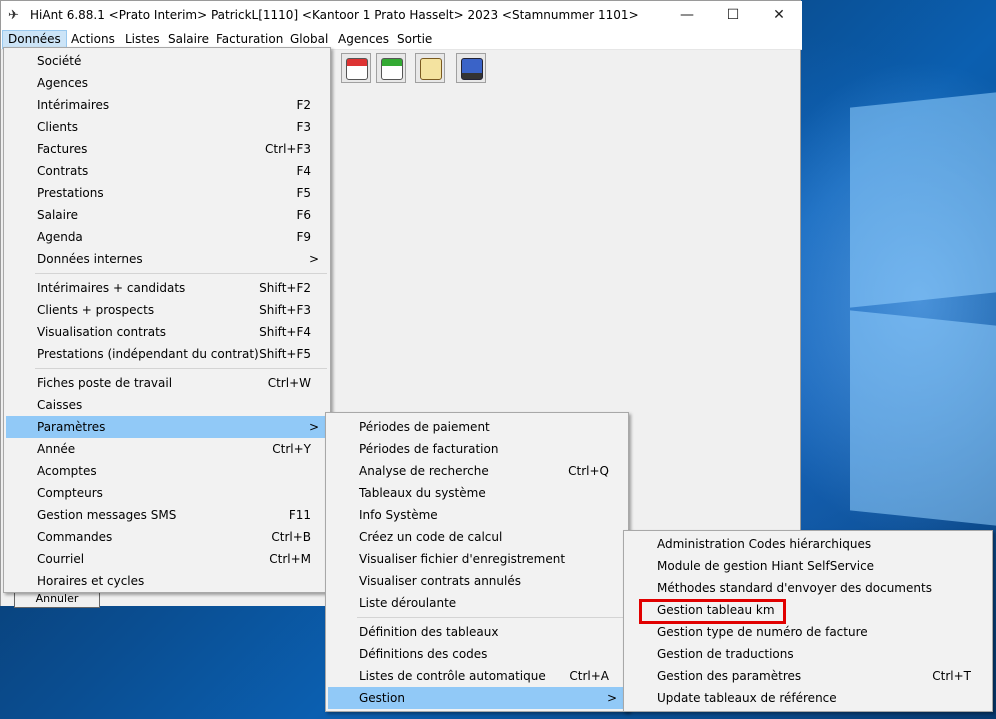  Describe the element at coordinates (167, 259) in the screenshot. I see `menu-item-donnees-internes: Données internes >` at that location.